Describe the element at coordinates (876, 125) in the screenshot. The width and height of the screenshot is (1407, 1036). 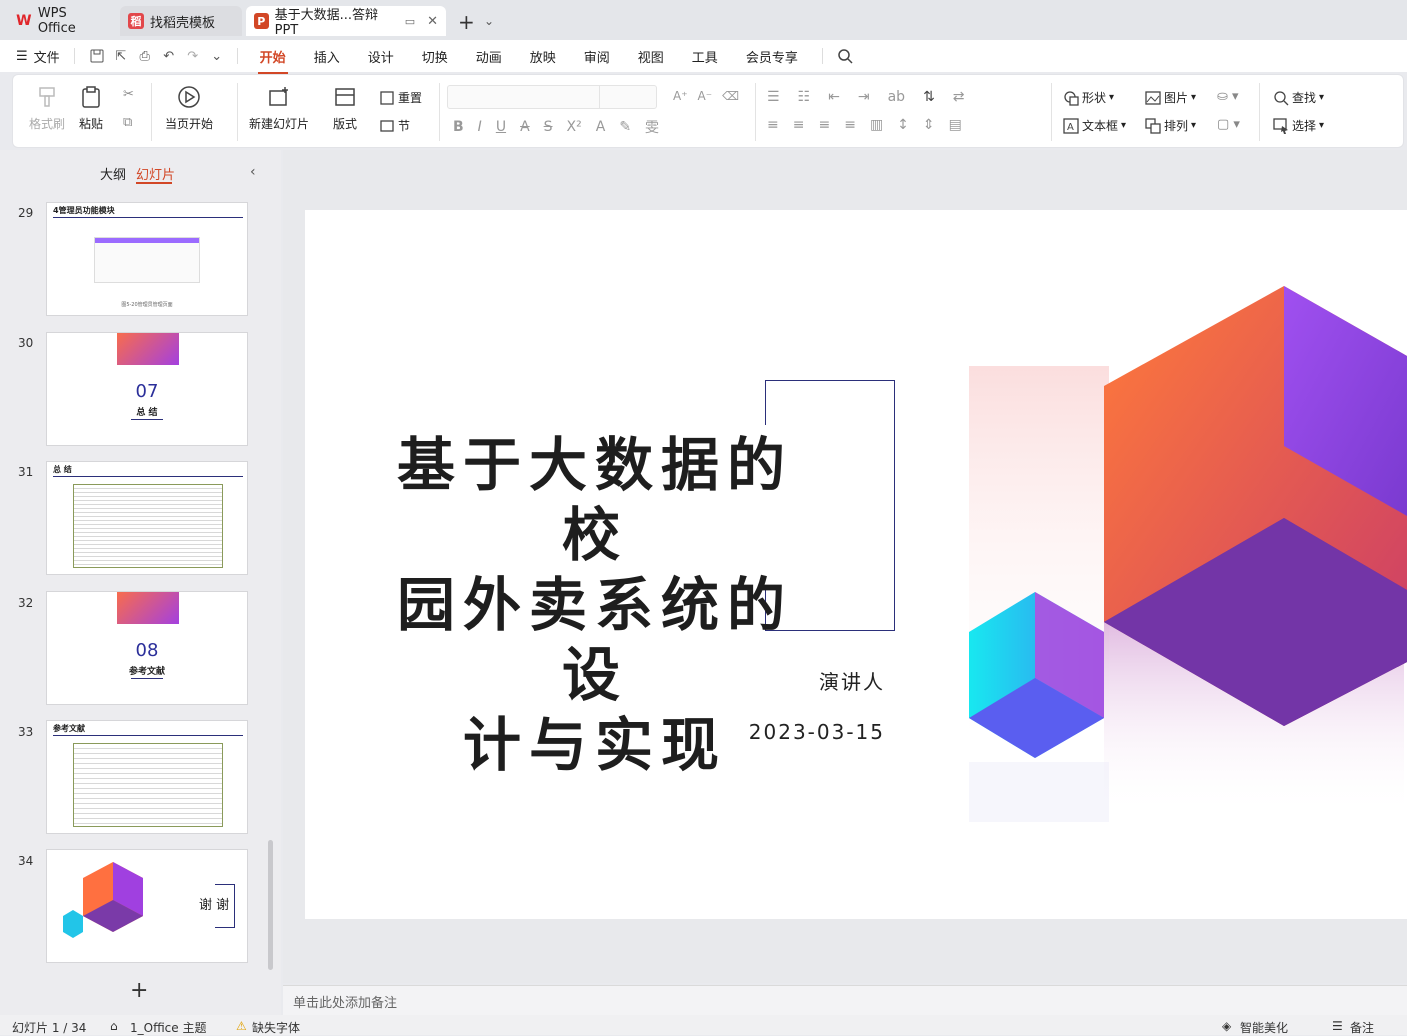
I see `distribute-icon: ▥` at that location.